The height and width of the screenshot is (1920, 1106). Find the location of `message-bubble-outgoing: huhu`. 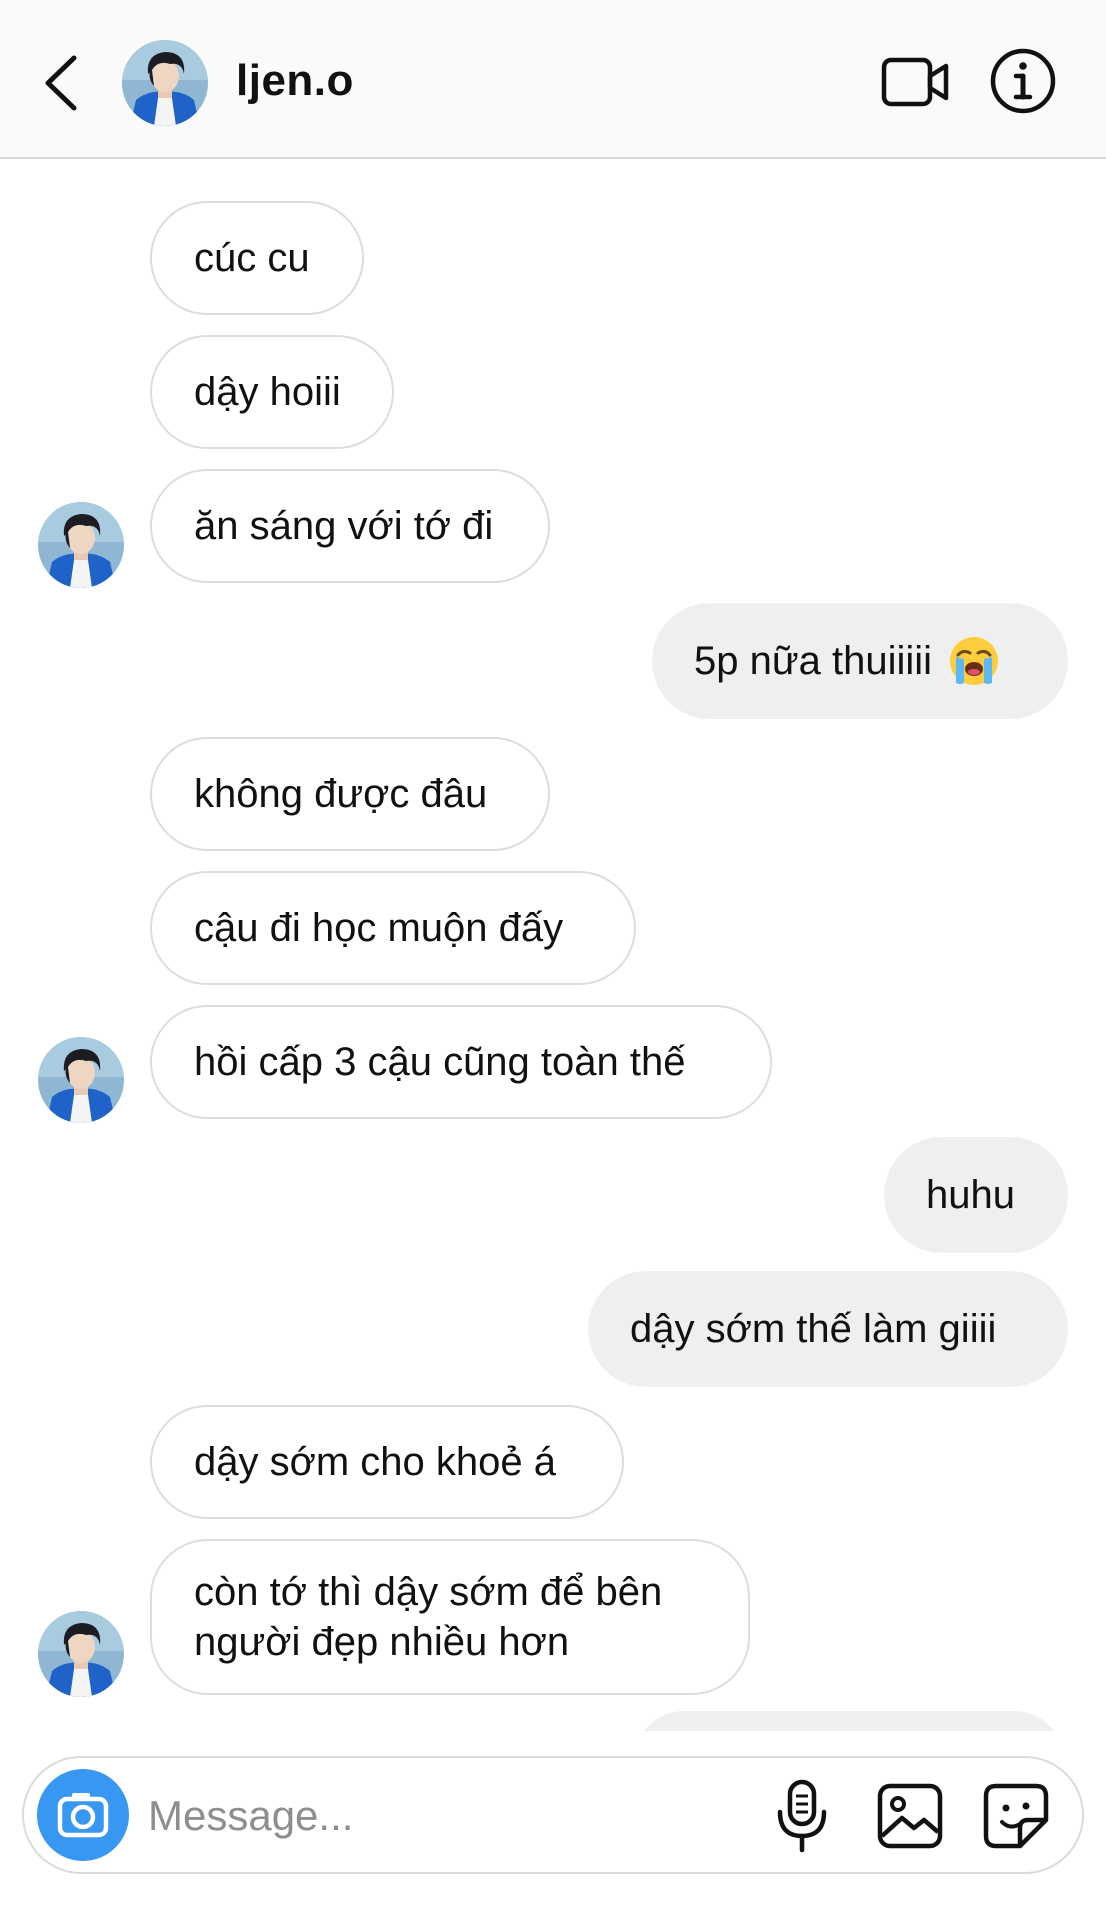

message-bubble-outgoing: huhu is located at coordinates (976, 1195).